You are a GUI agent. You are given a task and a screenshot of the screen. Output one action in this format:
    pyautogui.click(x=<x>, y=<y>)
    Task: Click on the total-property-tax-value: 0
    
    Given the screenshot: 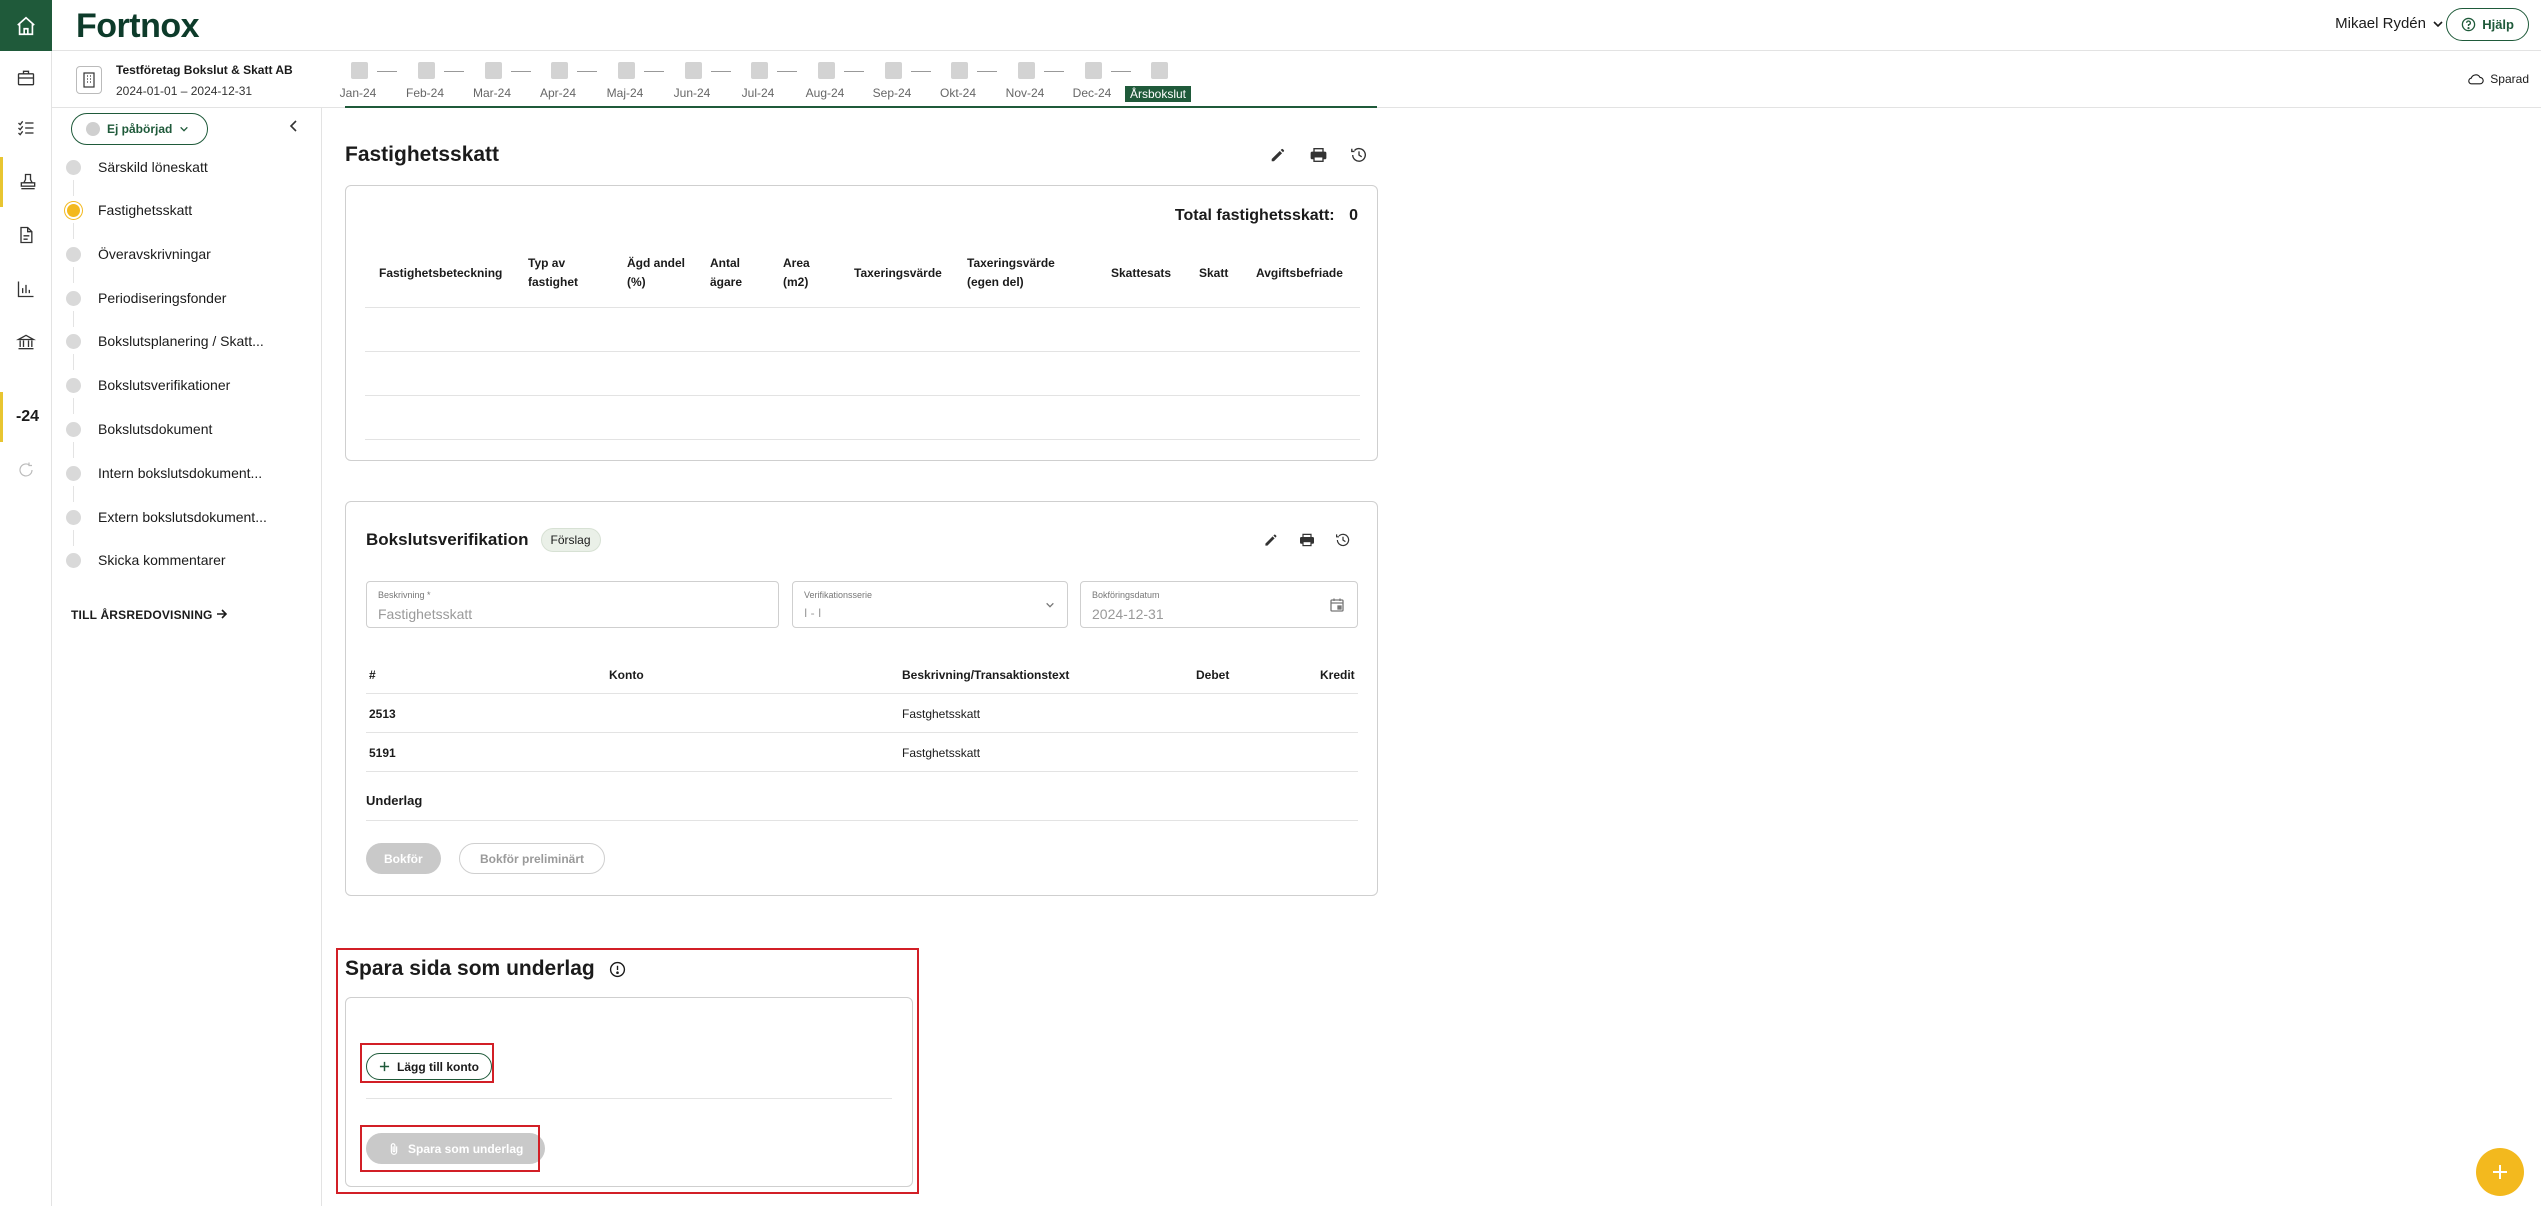 What is the action you would take?
    pyautogui.click(x=1353, y=215)
    